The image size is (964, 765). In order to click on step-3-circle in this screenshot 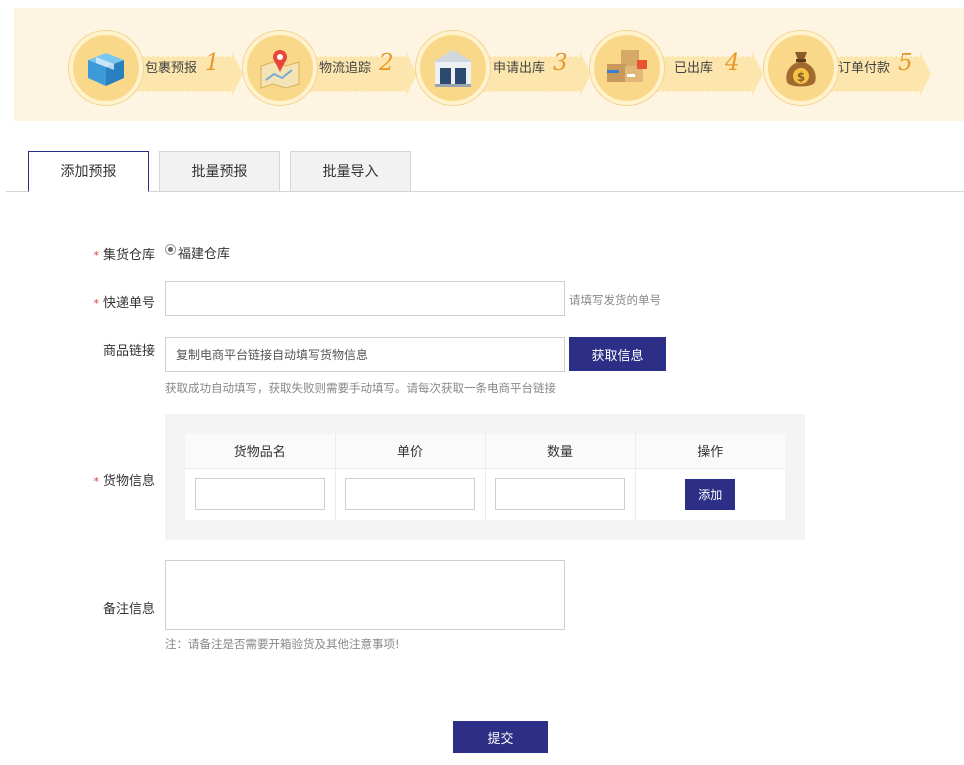, I will do `click(453, 68)`.